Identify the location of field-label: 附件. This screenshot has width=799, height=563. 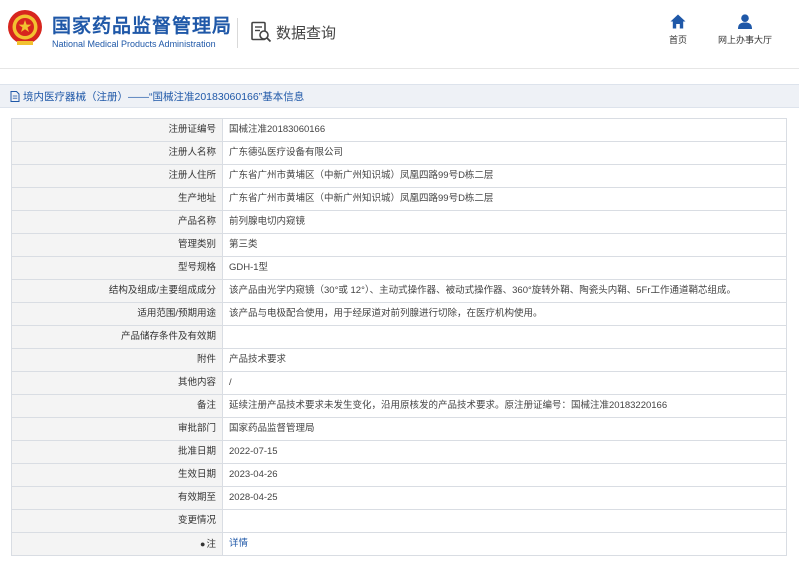
(117, 360).